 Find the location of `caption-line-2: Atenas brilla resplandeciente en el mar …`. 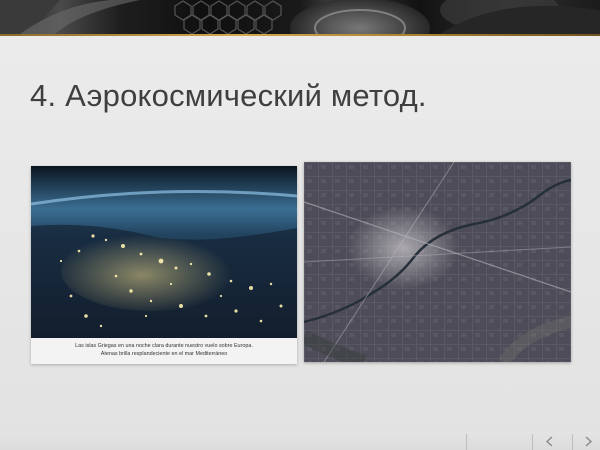

caption-line-2: Atenas brilla resplandeciente en el mar … is located at coordinates (164, 354).